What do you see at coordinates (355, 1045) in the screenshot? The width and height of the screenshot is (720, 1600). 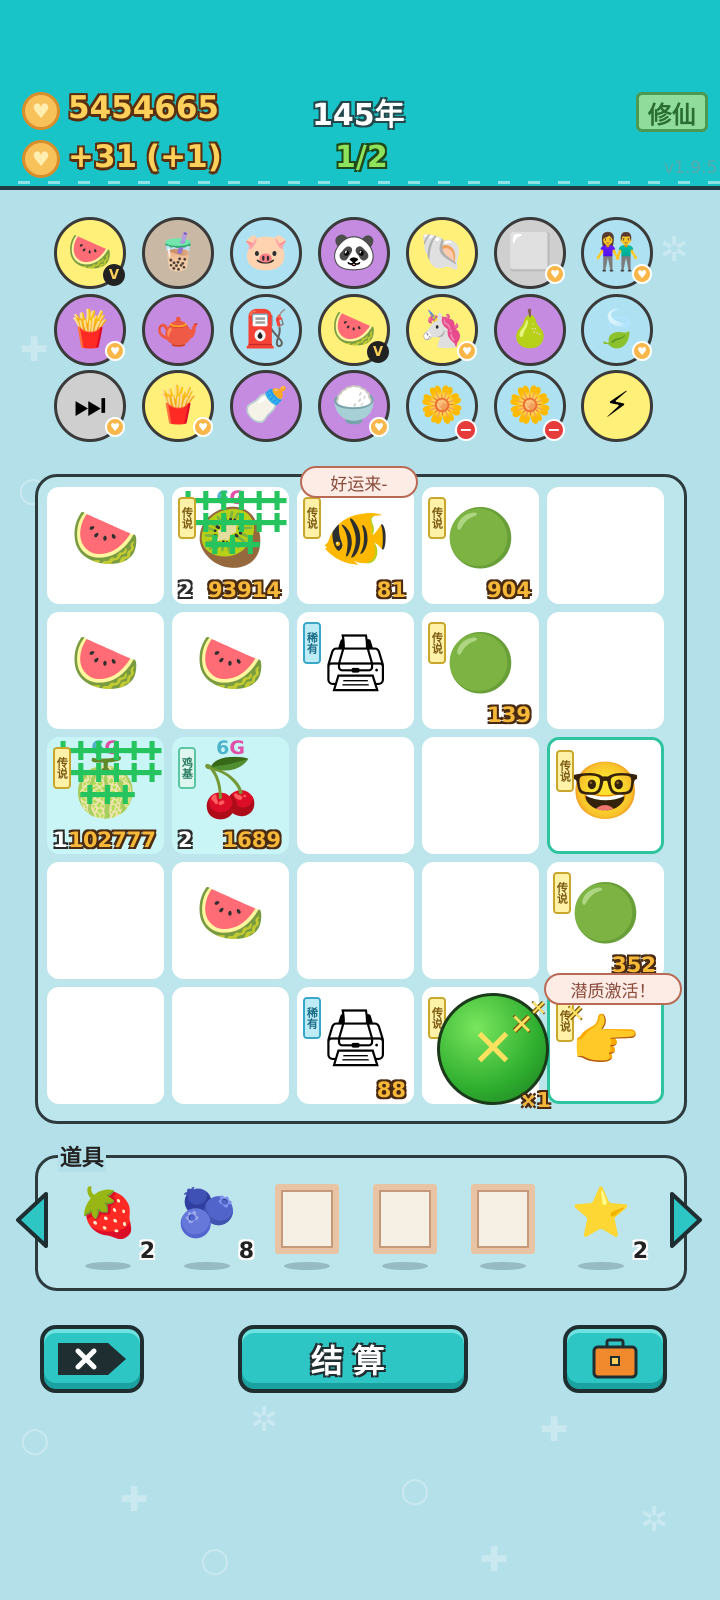 I see `board-cell: 🖨 稀有 88` at bounding box center [355, 1045].